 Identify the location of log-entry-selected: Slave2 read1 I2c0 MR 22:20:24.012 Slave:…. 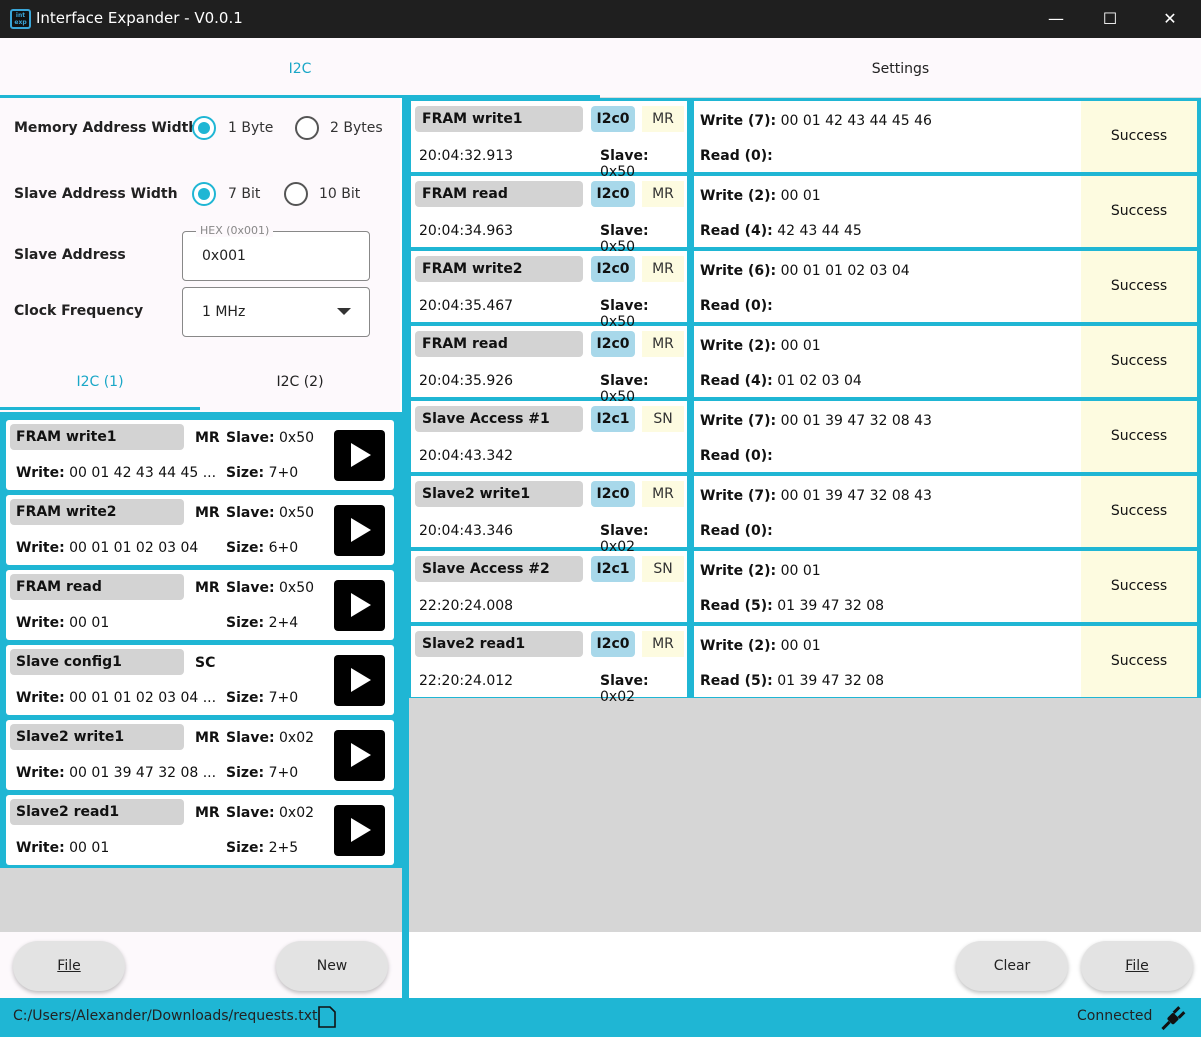
(804, 665).